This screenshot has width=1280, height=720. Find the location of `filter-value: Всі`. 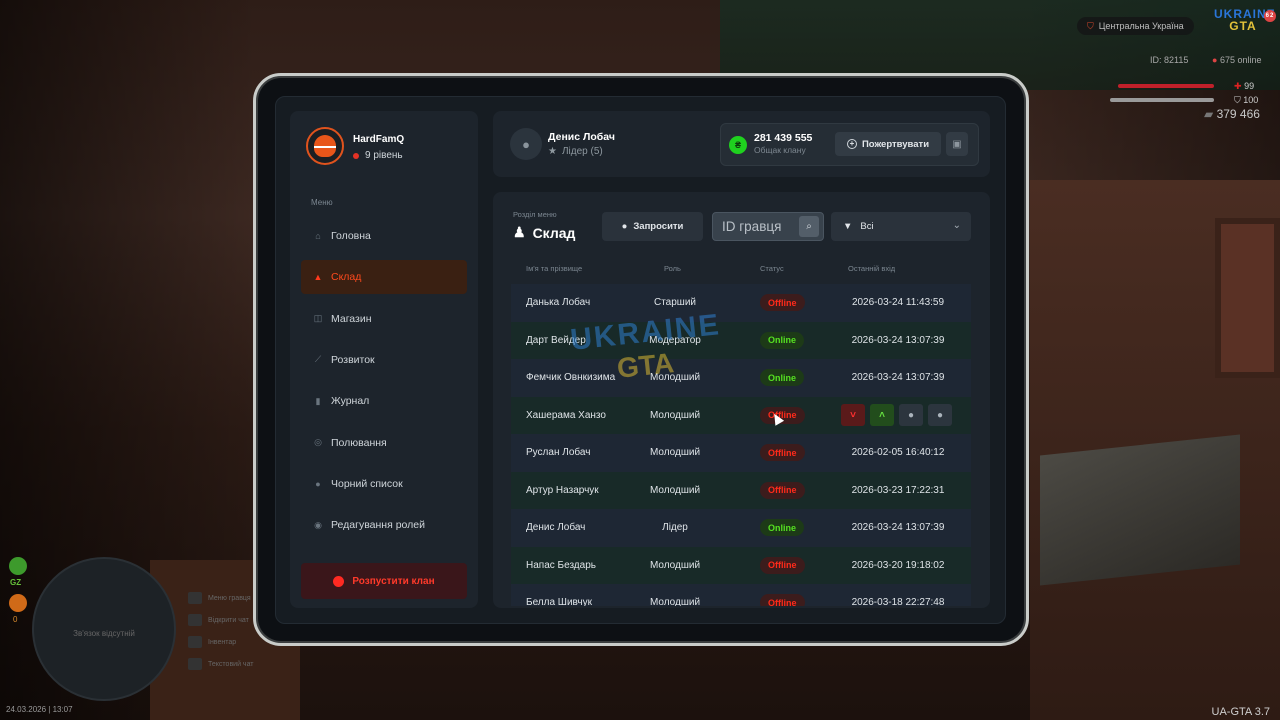

filter-value: Всі is located at coordinates (867, 226).